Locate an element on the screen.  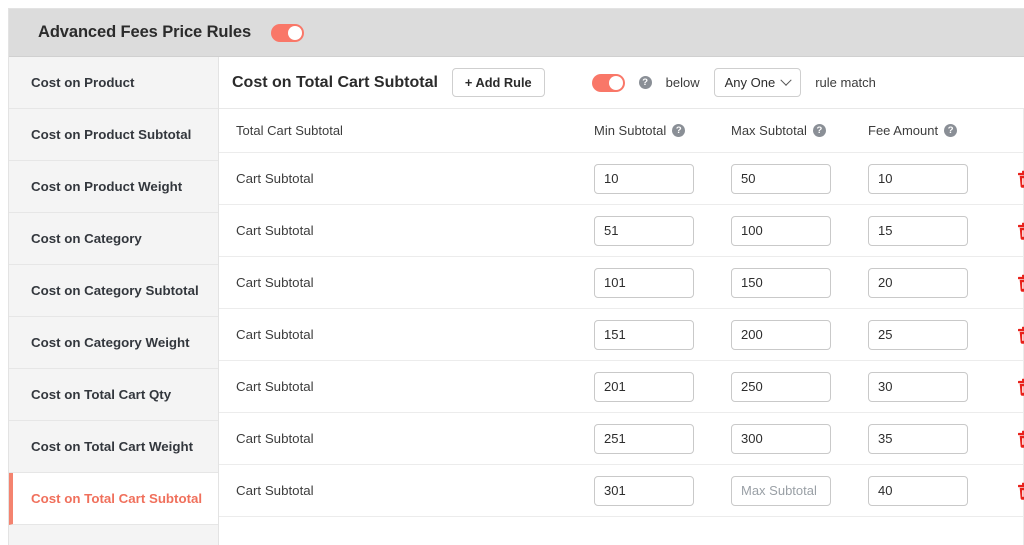
advanced-fees-master-toggle is located at coordinates (288, 32).